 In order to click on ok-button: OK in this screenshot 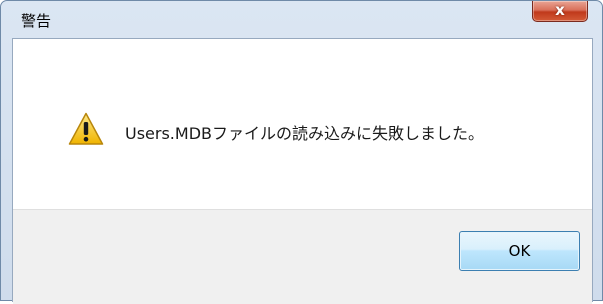, I will do `click(519, 251)`.